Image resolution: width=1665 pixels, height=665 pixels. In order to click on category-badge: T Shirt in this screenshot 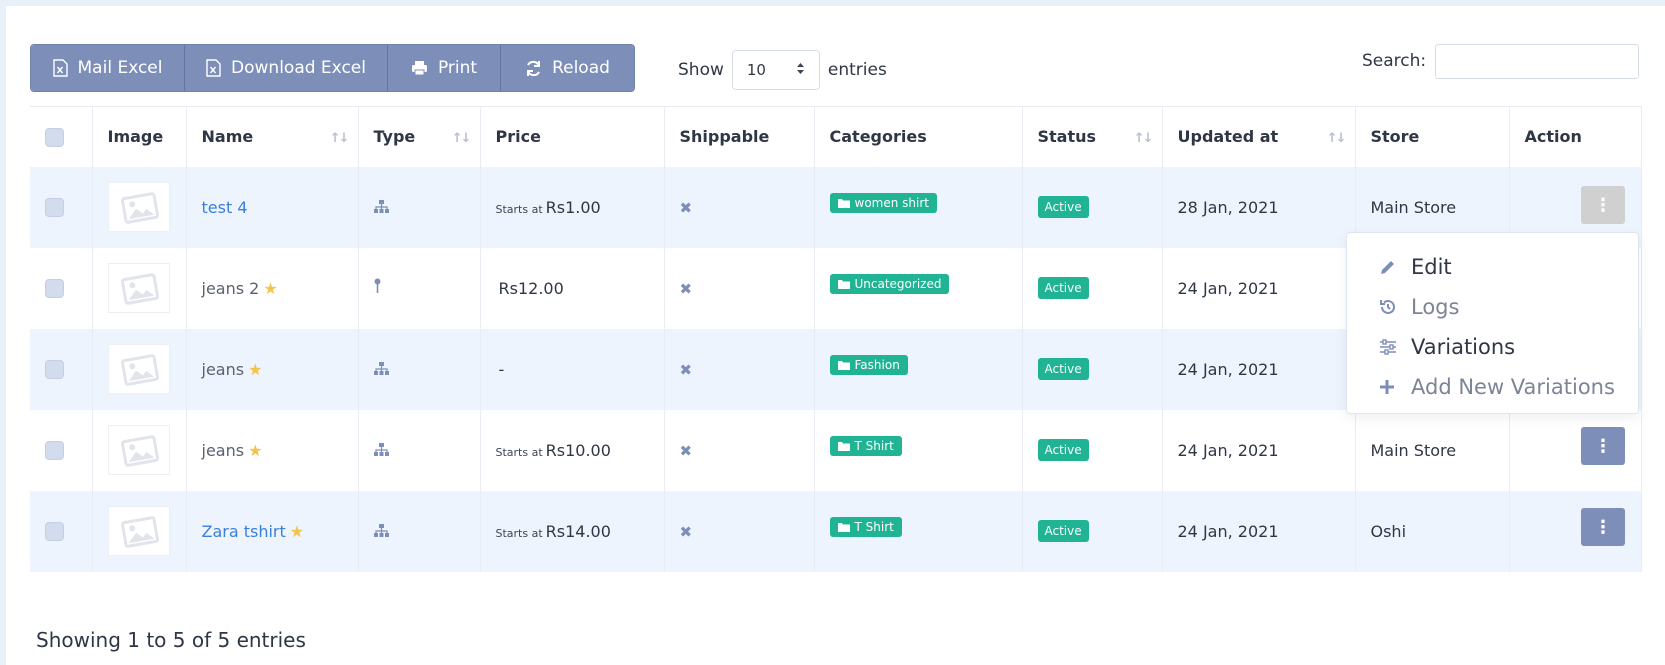, I will do `click(865, 527)`.